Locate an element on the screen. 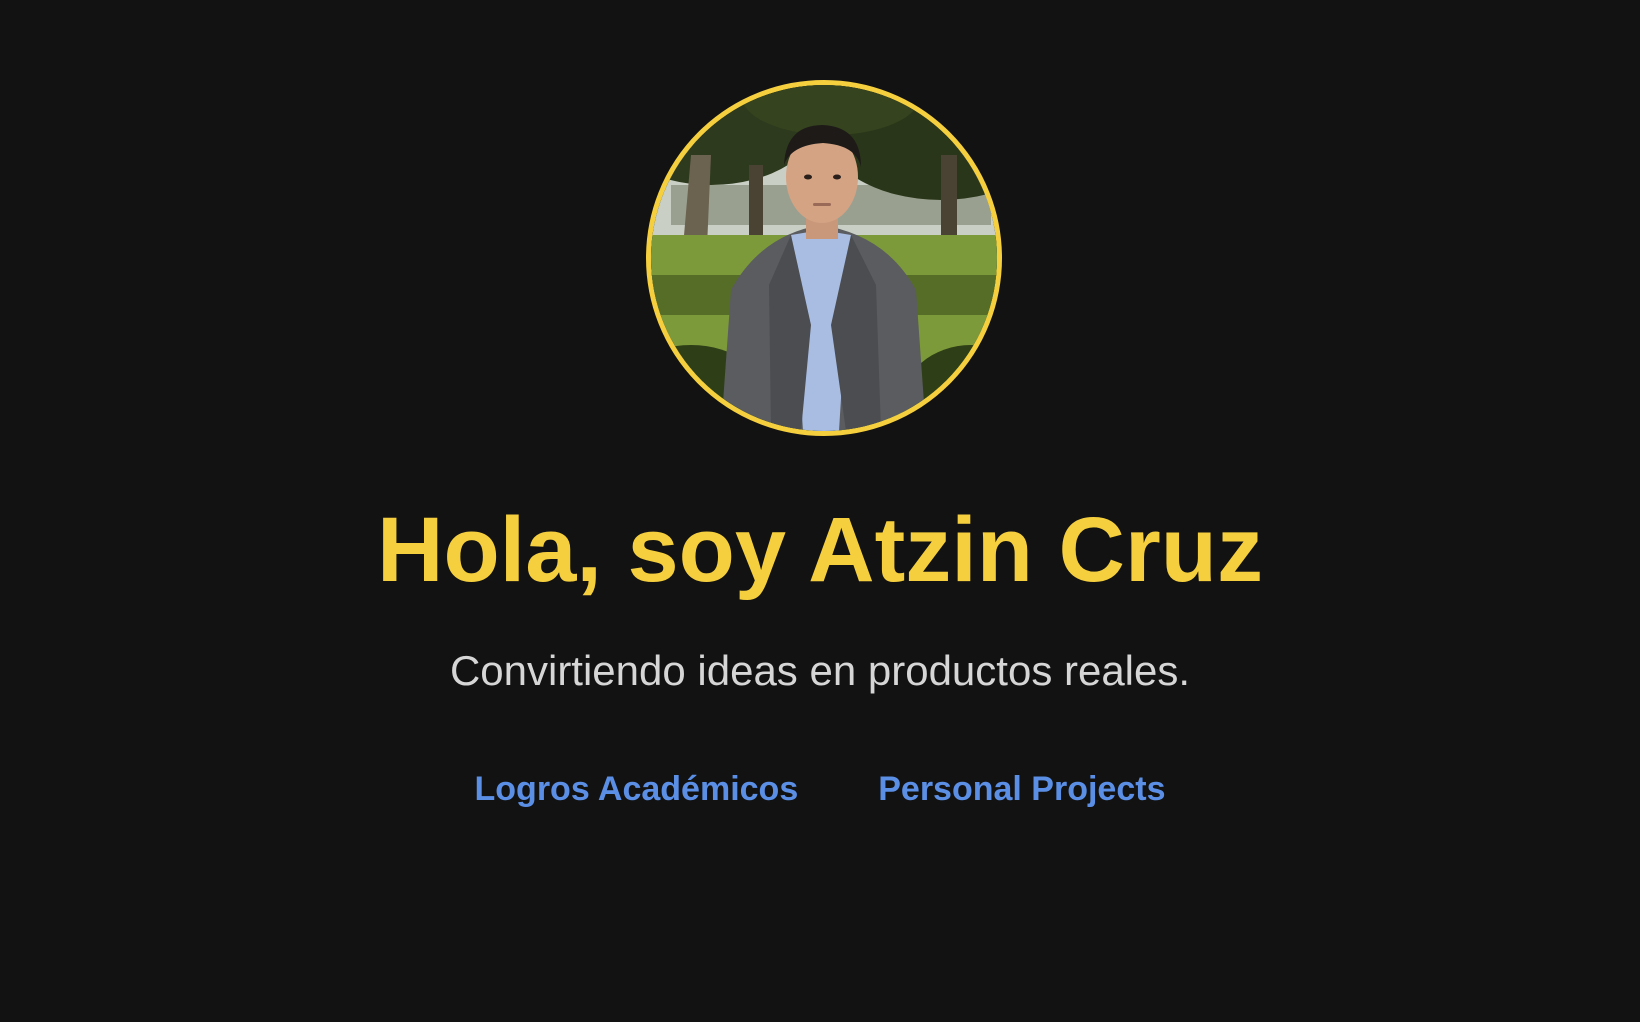  nav-link-logros-academicos: Logros Académicos is located at coordinates (637, 789).